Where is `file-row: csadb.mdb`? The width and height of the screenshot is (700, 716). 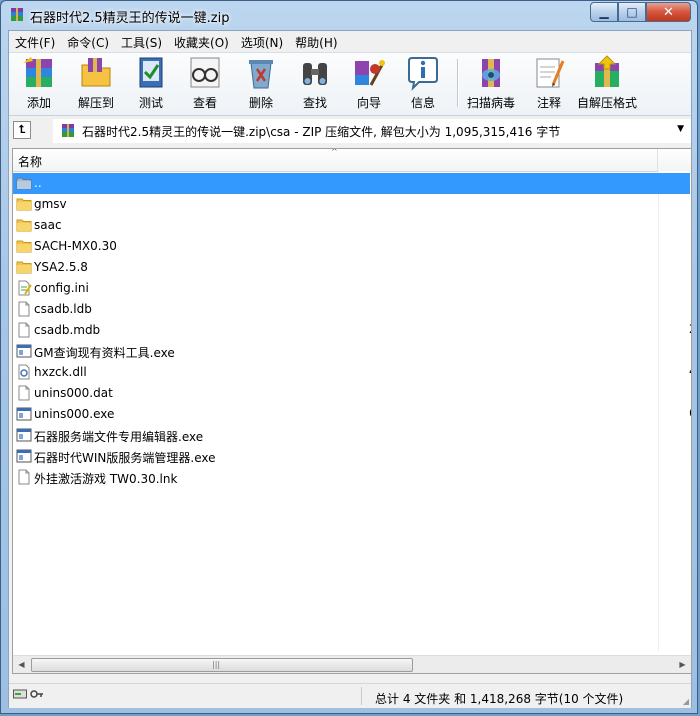 file-row: csadb.mdb is located at coordinates (335, 330).